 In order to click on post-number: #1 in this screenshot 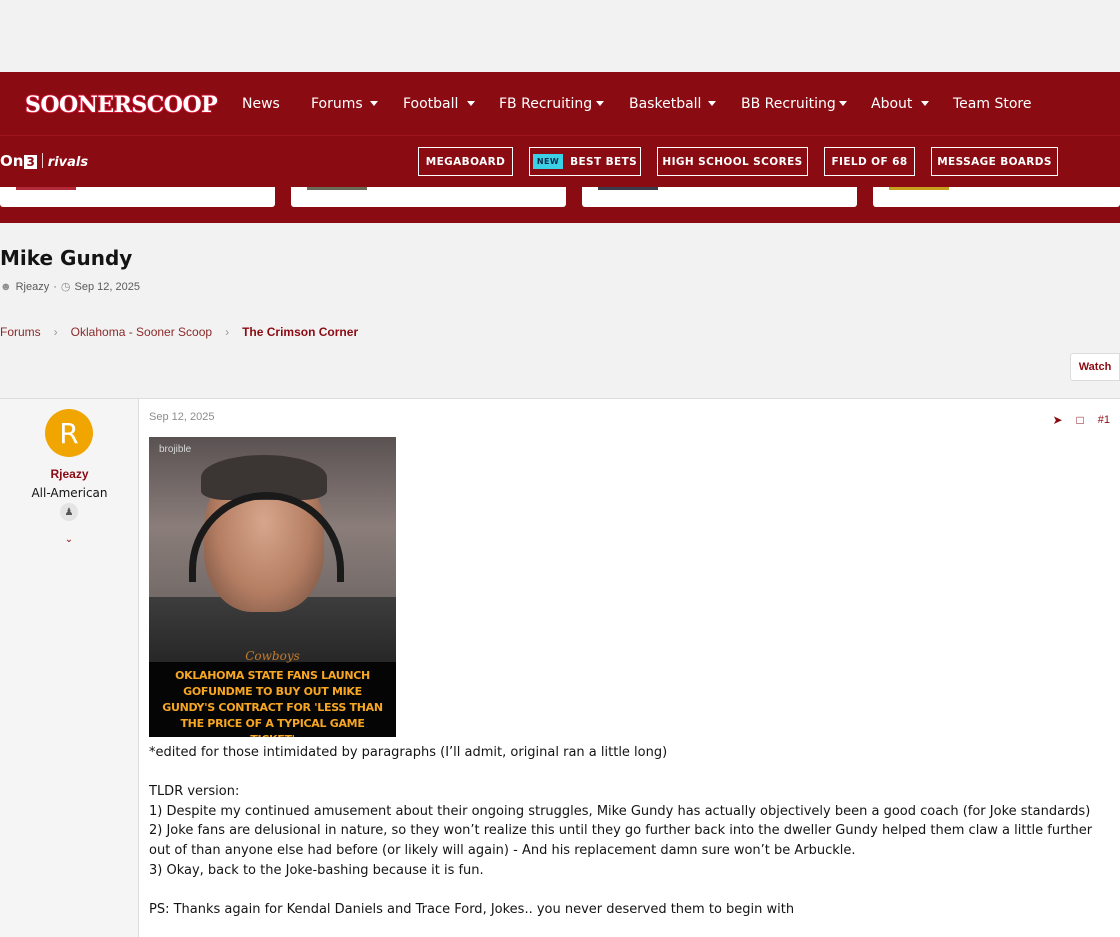, I will do `click(1104, 420)`.